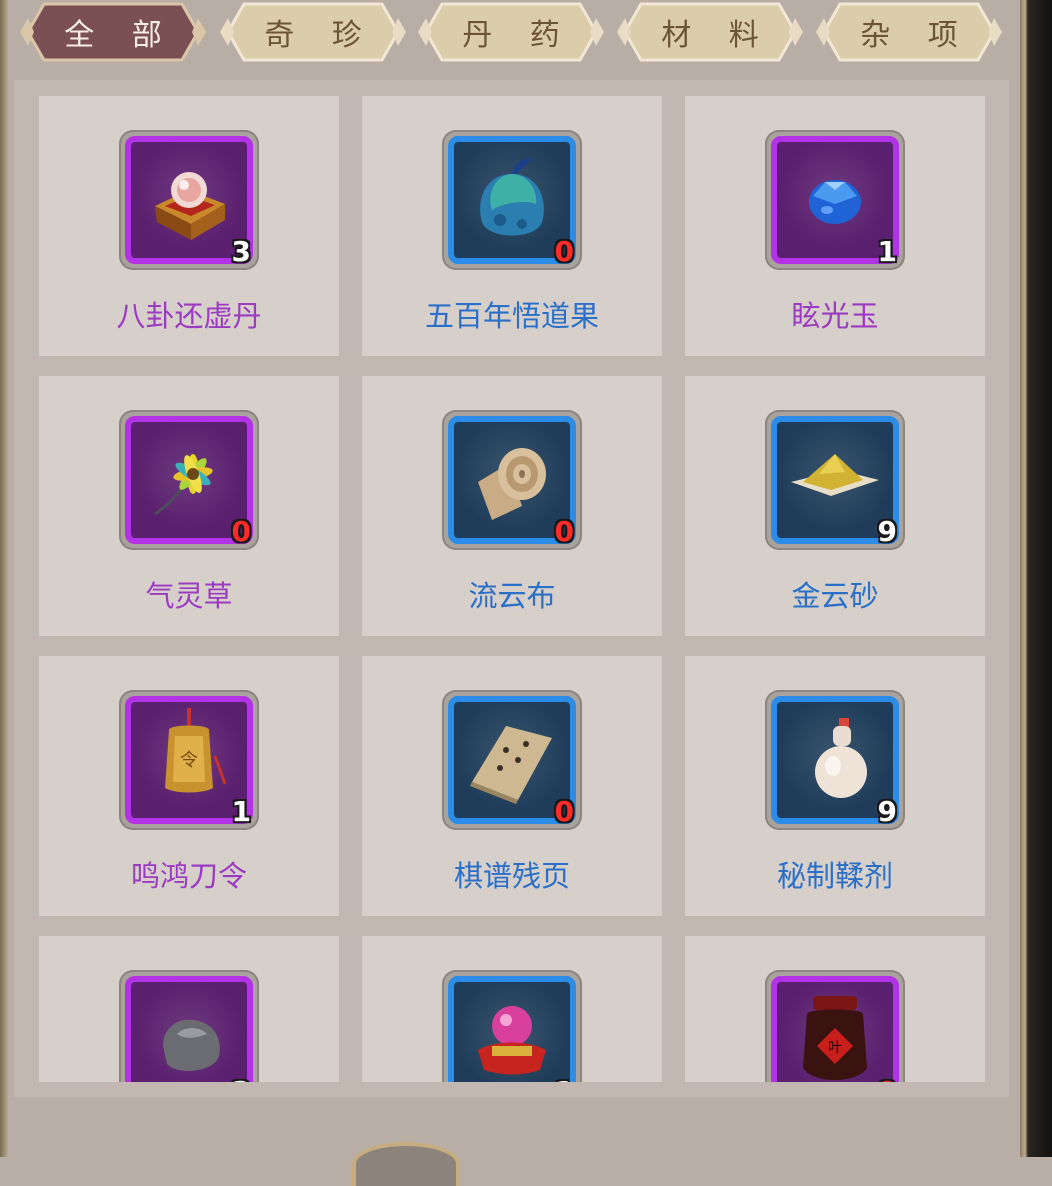 Image resolution: width=1052 pixels, height=1186 pixels. I want to click on tab-label: 全 部, so click(120, 35).